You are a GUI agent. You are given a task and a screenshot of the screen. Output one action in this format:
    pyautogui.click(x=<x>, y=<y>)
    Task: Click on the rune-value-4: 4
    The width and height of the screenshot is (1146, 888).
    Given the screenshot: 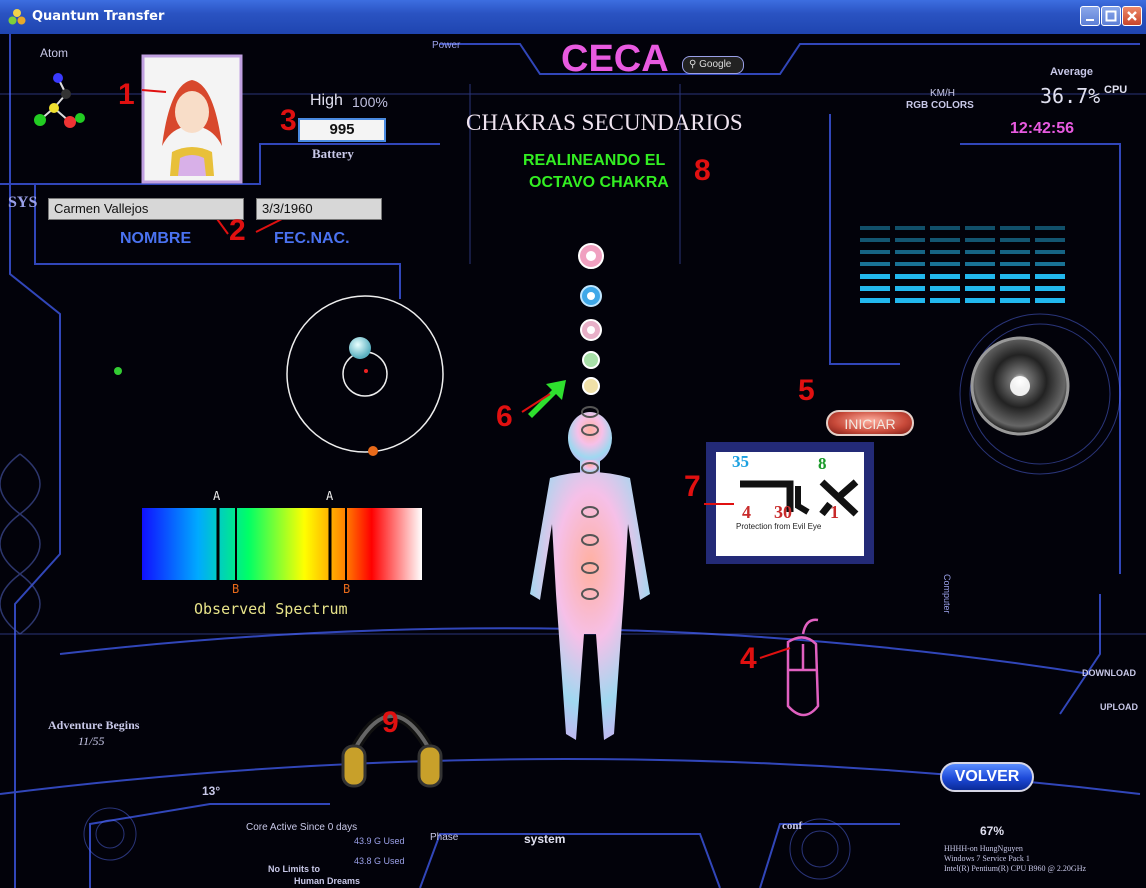 What is the action you would take?
    pyautogui.click(x=746, y=512)
    